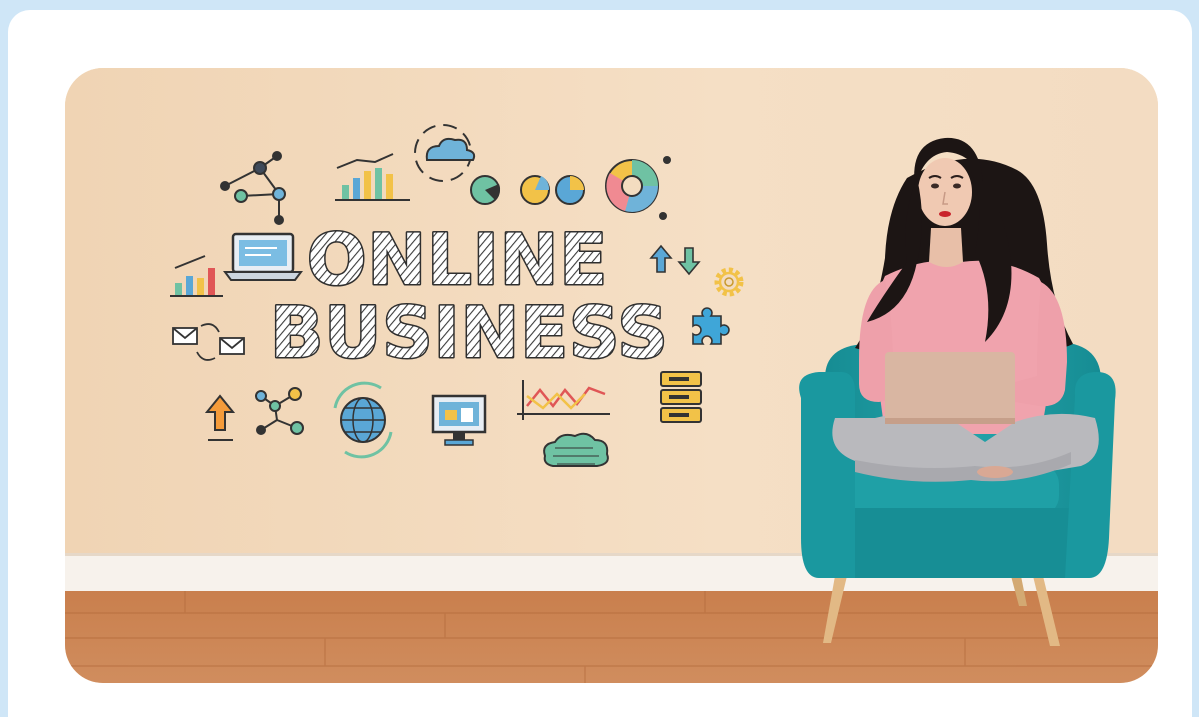 This screenshot has width=1199, height=717. Describe the element at coordinates (469, 333) in the screenshot. I see `wall-text-business: BUSINESS` at that location.